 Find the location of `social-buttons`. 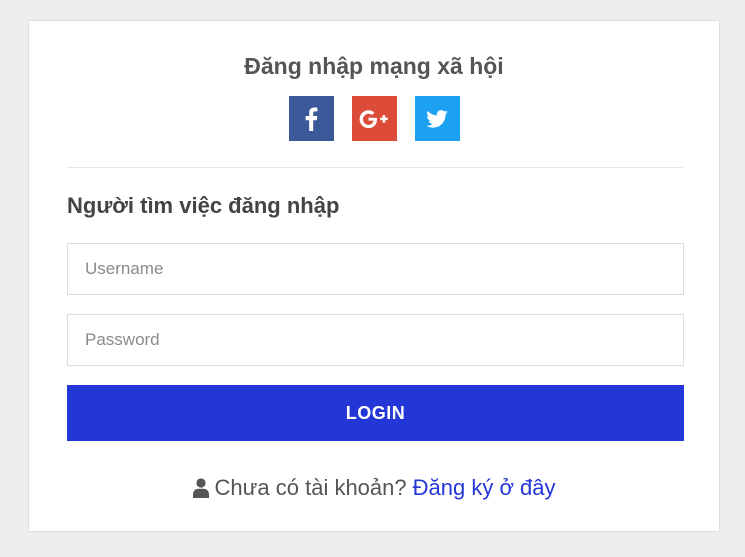

social-buttons is located at coordinates (374, 118).